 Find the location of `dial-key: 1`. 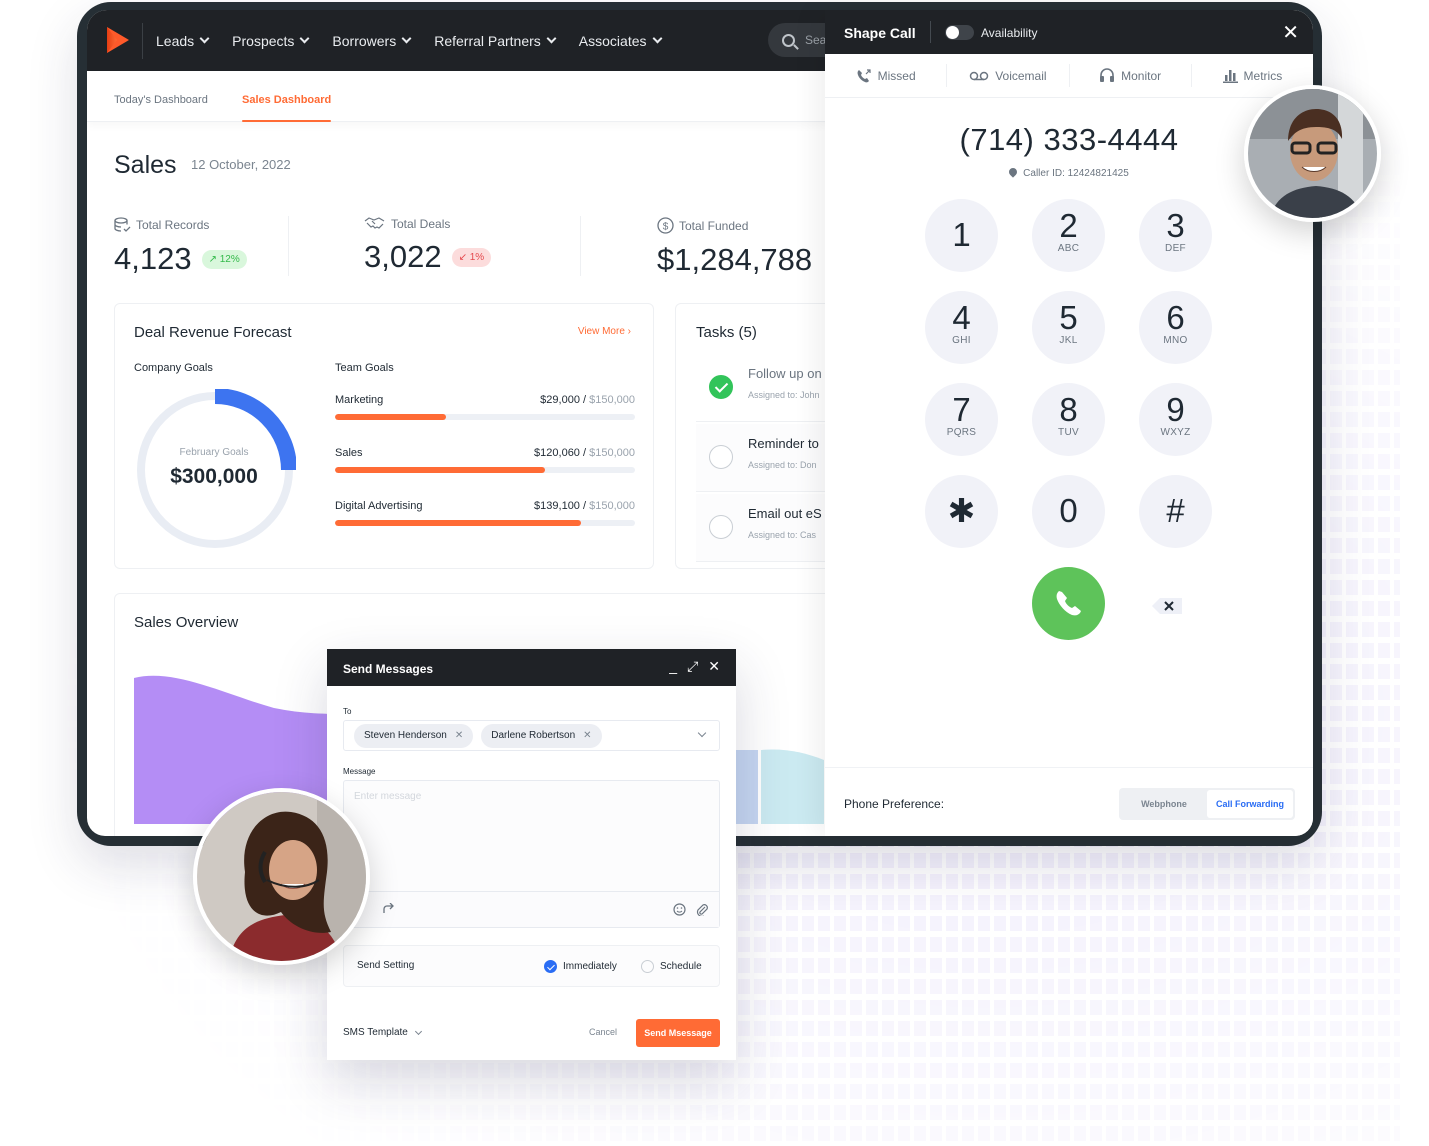

dial-key: 1 is located at coordinates (961, 235).